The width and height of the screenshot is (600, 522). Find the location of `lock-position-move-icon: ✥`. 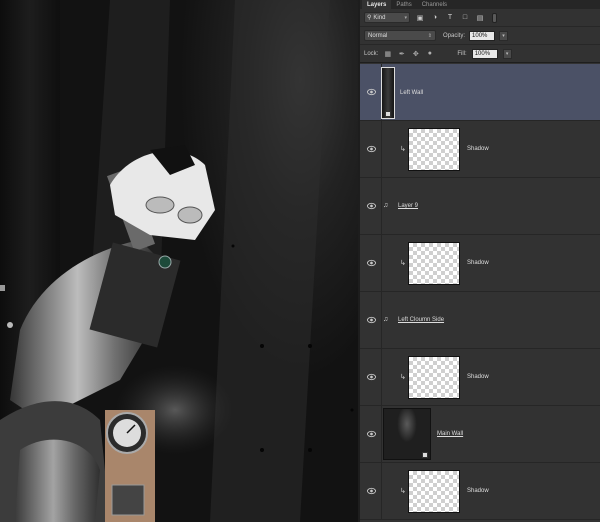

lock-position-move-icon: ✥ is located at coordinates (415, 53).